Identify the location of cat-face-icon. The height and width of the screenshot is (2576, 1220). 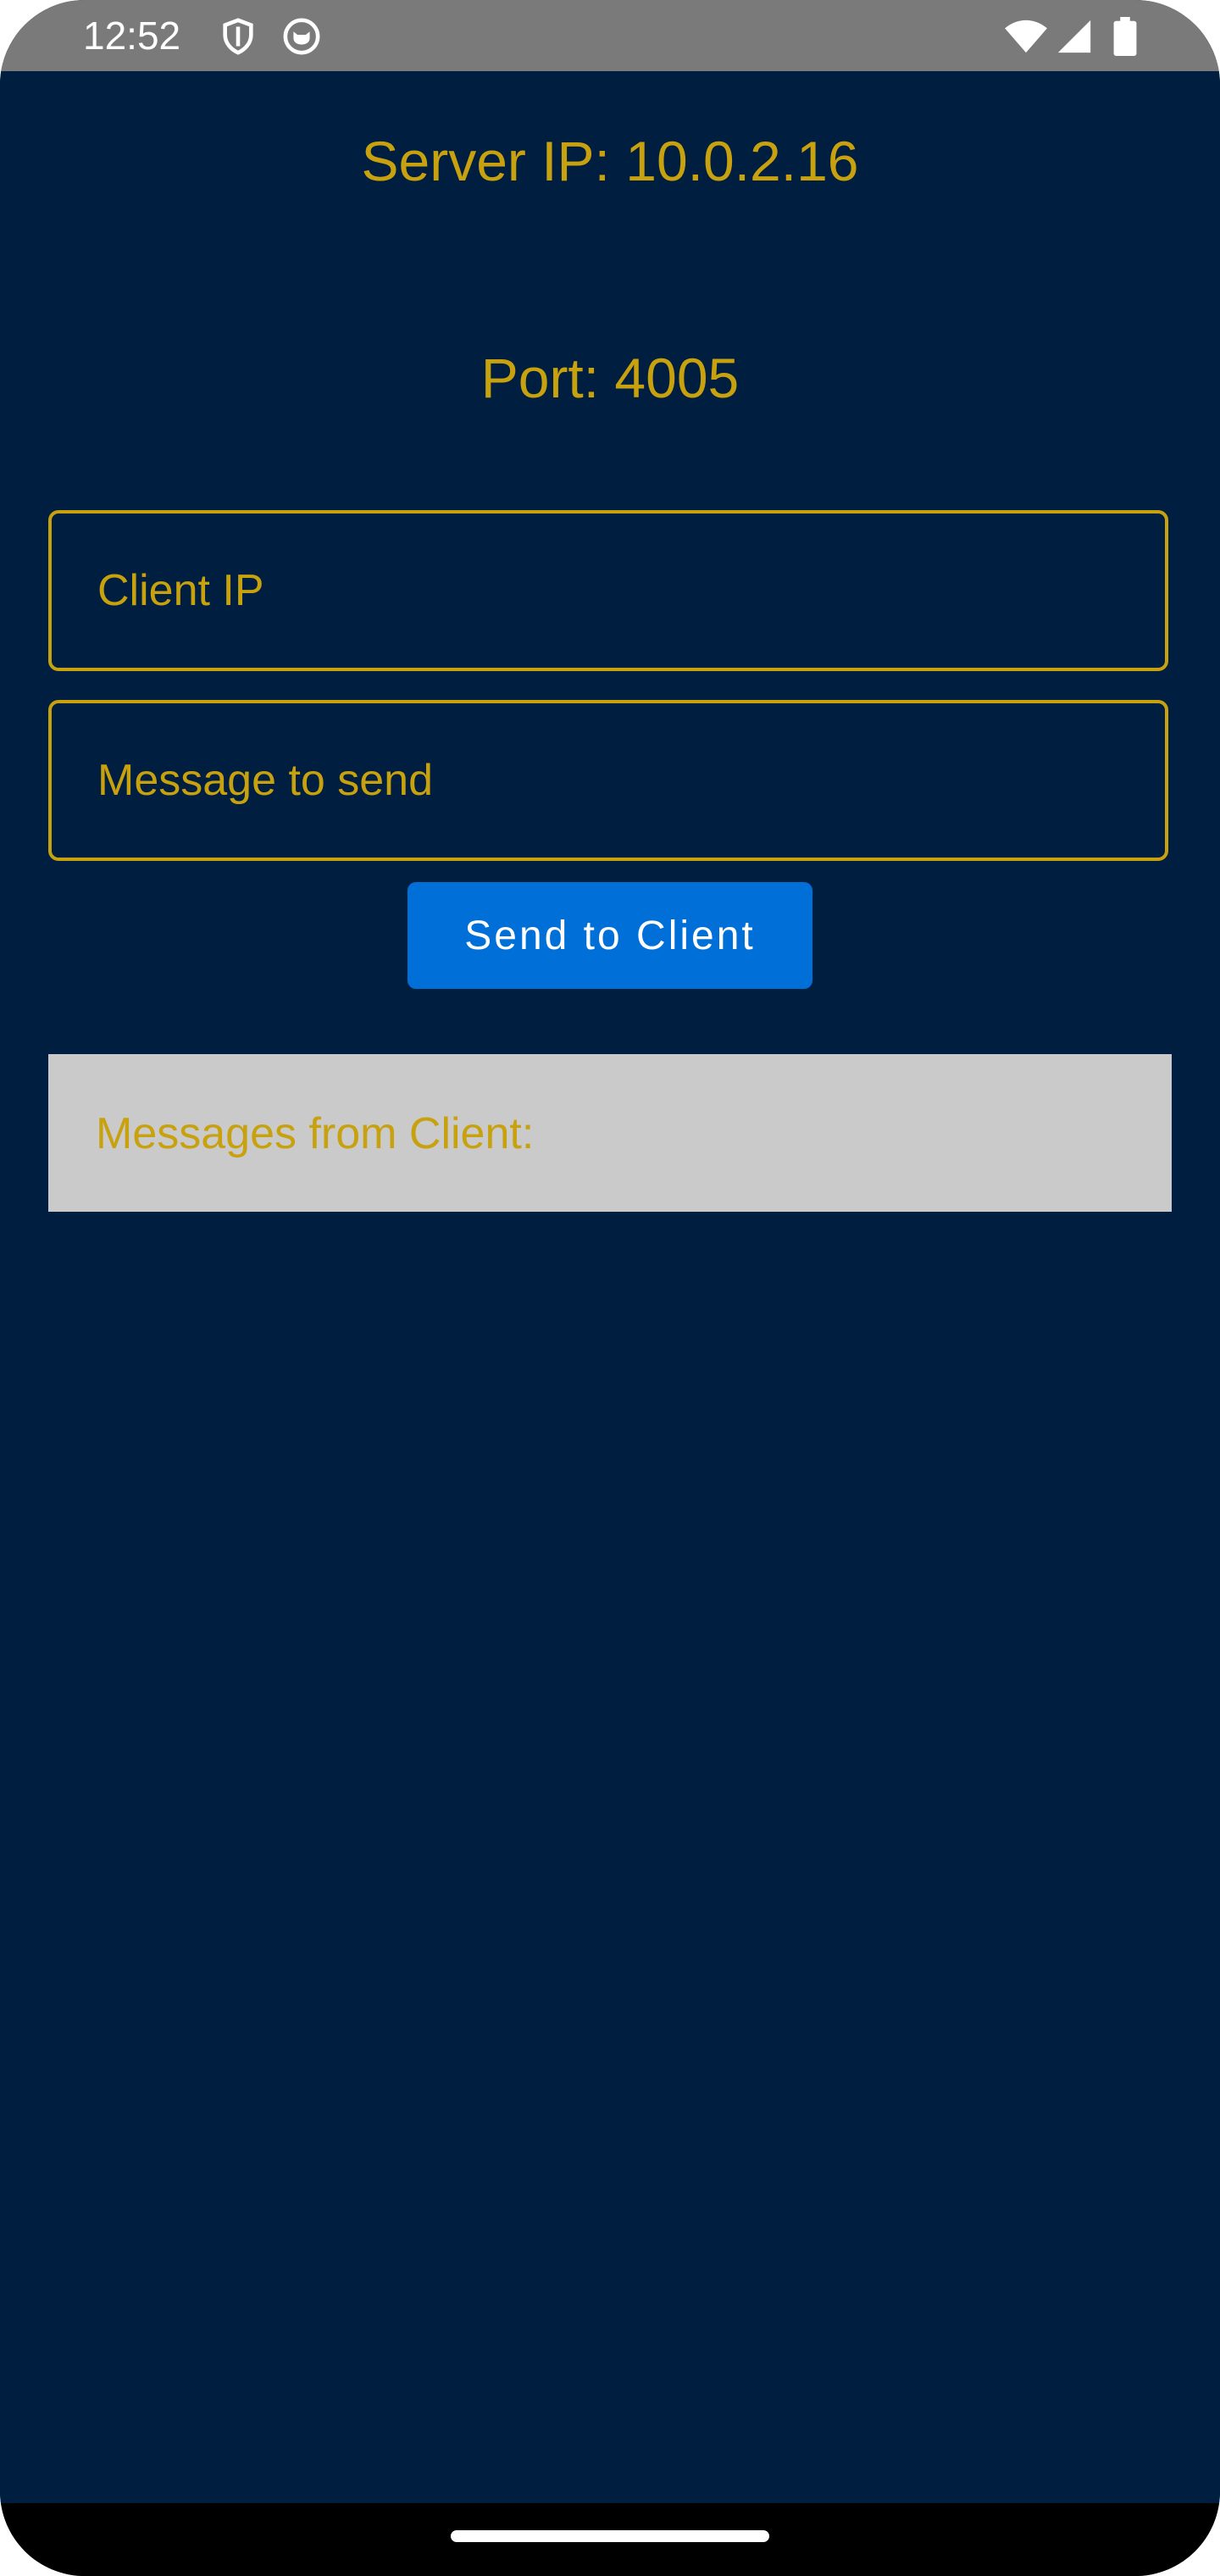
(301, 36).